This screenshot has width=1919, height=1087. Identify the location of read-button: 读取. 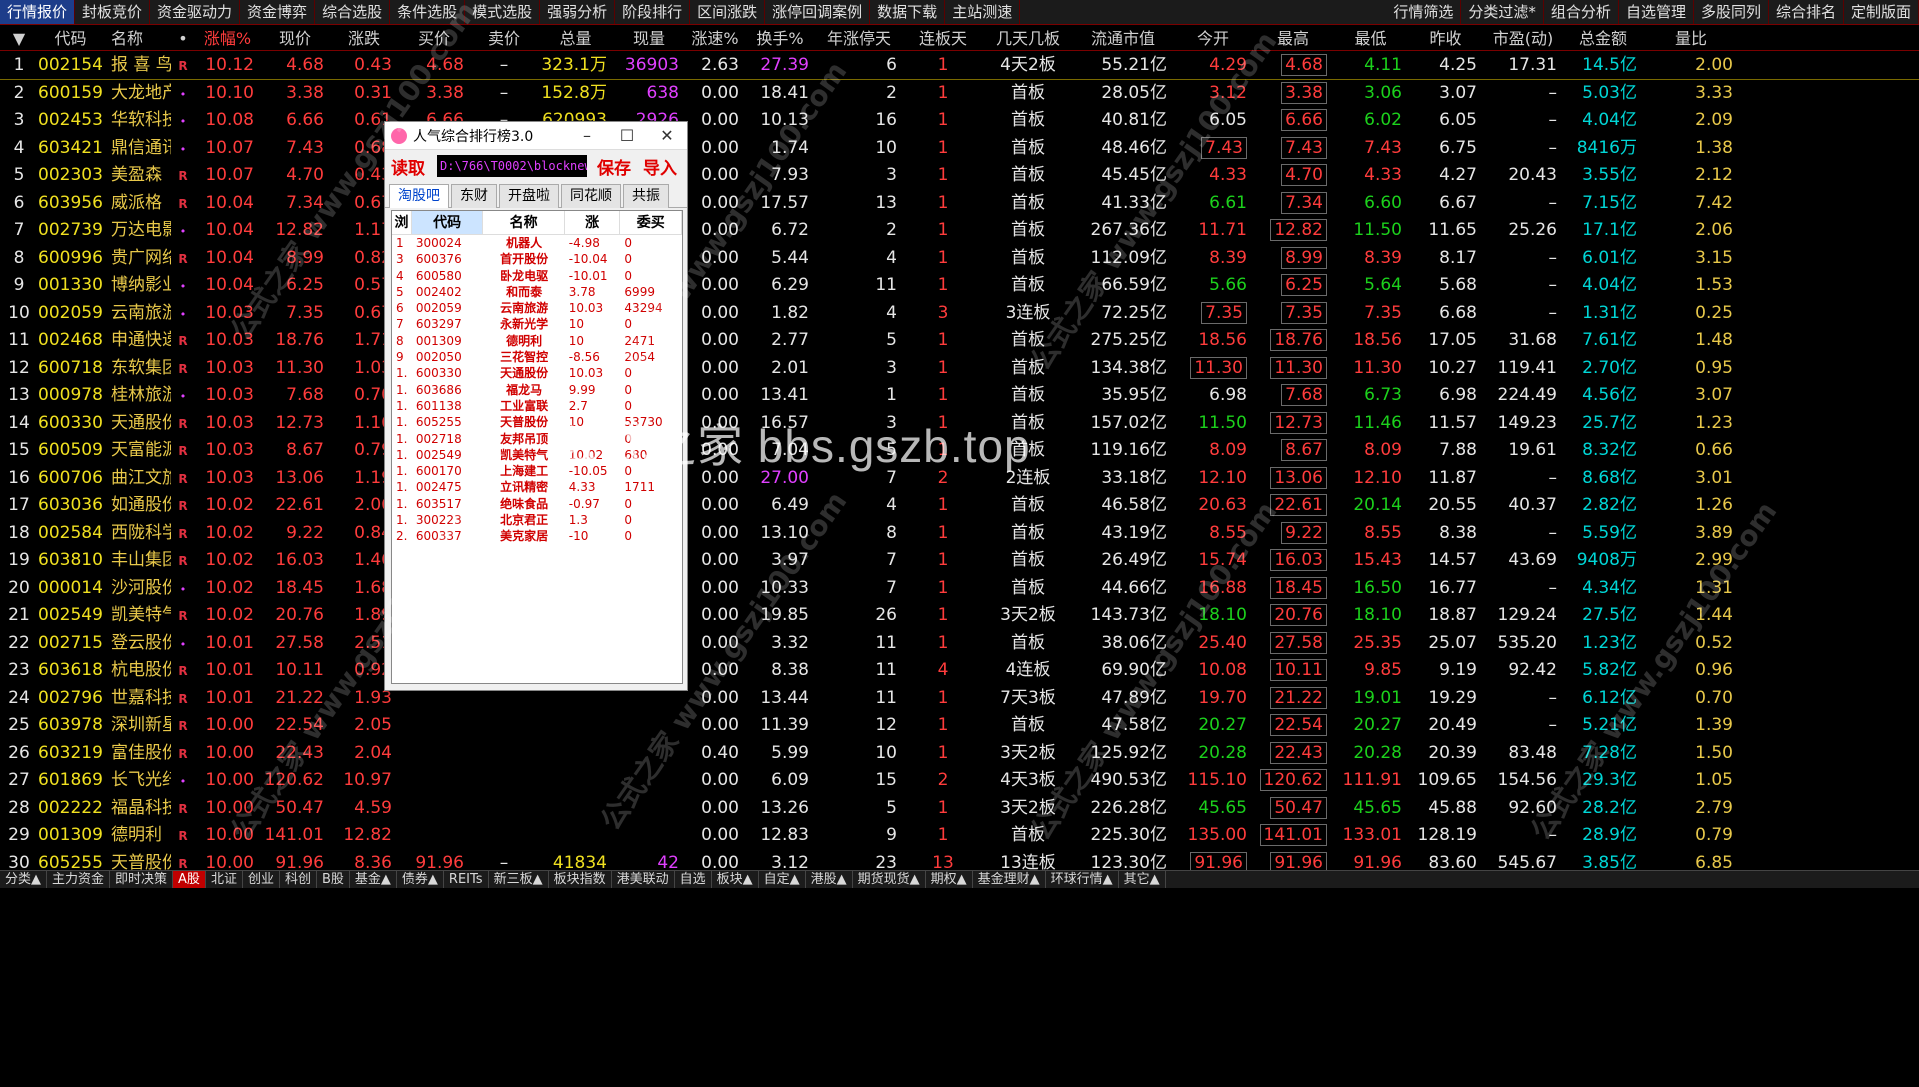
(414, 166).